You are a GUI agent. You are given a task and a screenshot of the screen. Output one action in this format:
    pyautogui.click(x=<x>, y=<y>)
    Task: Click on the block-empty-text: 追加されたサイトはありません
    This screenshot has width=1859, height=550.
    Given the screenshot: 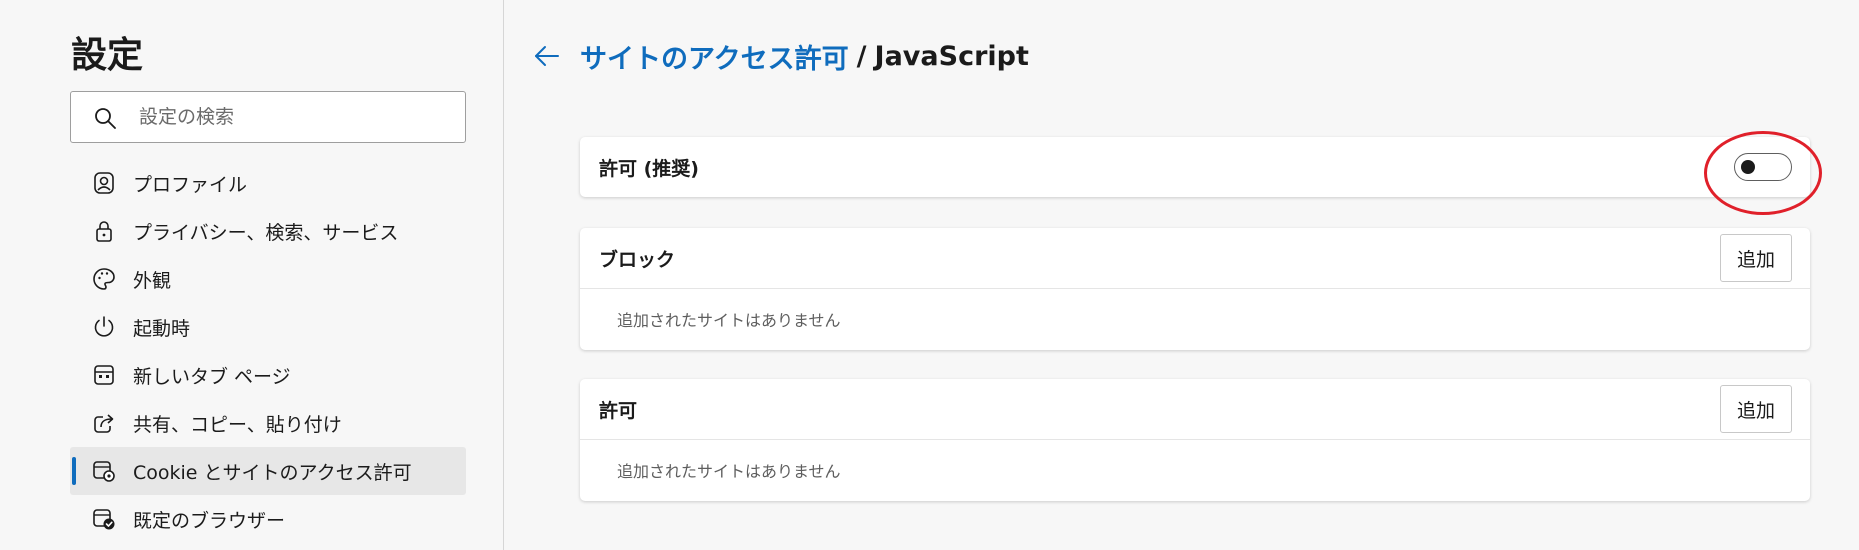 What is the action you would take?
    pyautogui.click(x=729, y=320)
    